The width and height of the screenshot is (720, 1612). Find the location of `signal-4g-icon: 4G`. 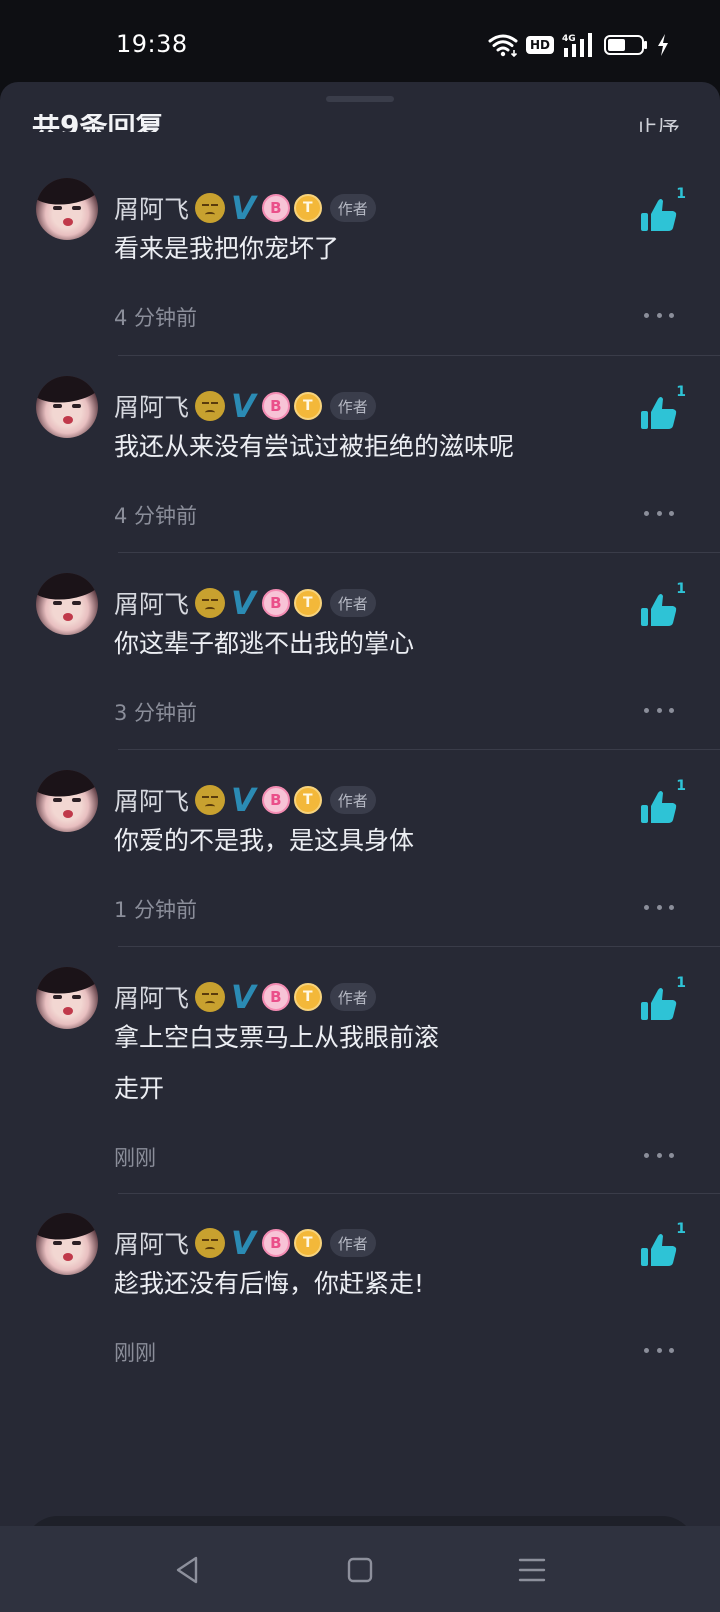

signal-4g-icon: 4G is located at coordinates (577, 45).